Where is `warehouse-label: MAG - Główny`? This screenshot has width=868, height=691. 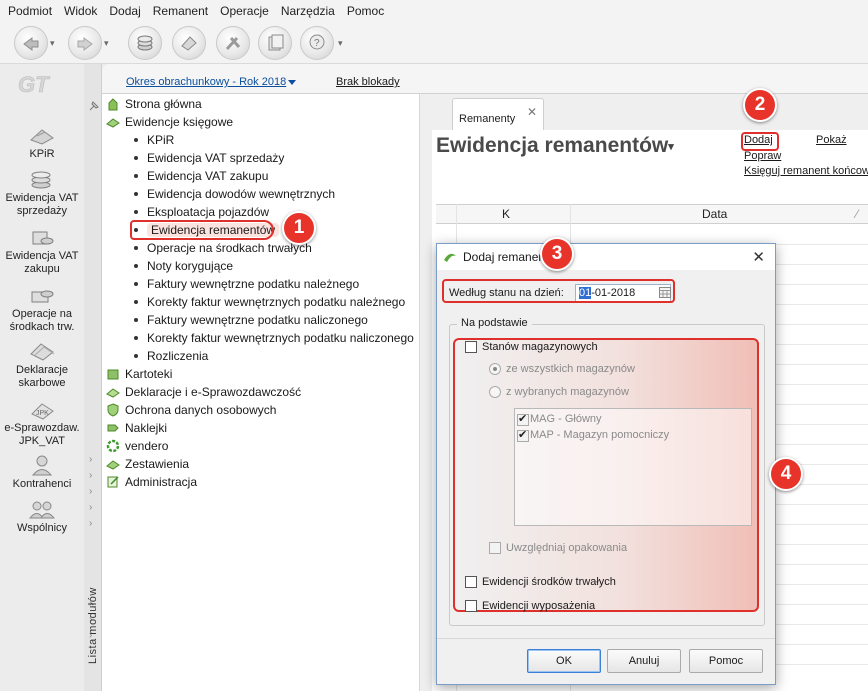
warehouse-label: MAG - Główny is located at coordinates (566, 419).